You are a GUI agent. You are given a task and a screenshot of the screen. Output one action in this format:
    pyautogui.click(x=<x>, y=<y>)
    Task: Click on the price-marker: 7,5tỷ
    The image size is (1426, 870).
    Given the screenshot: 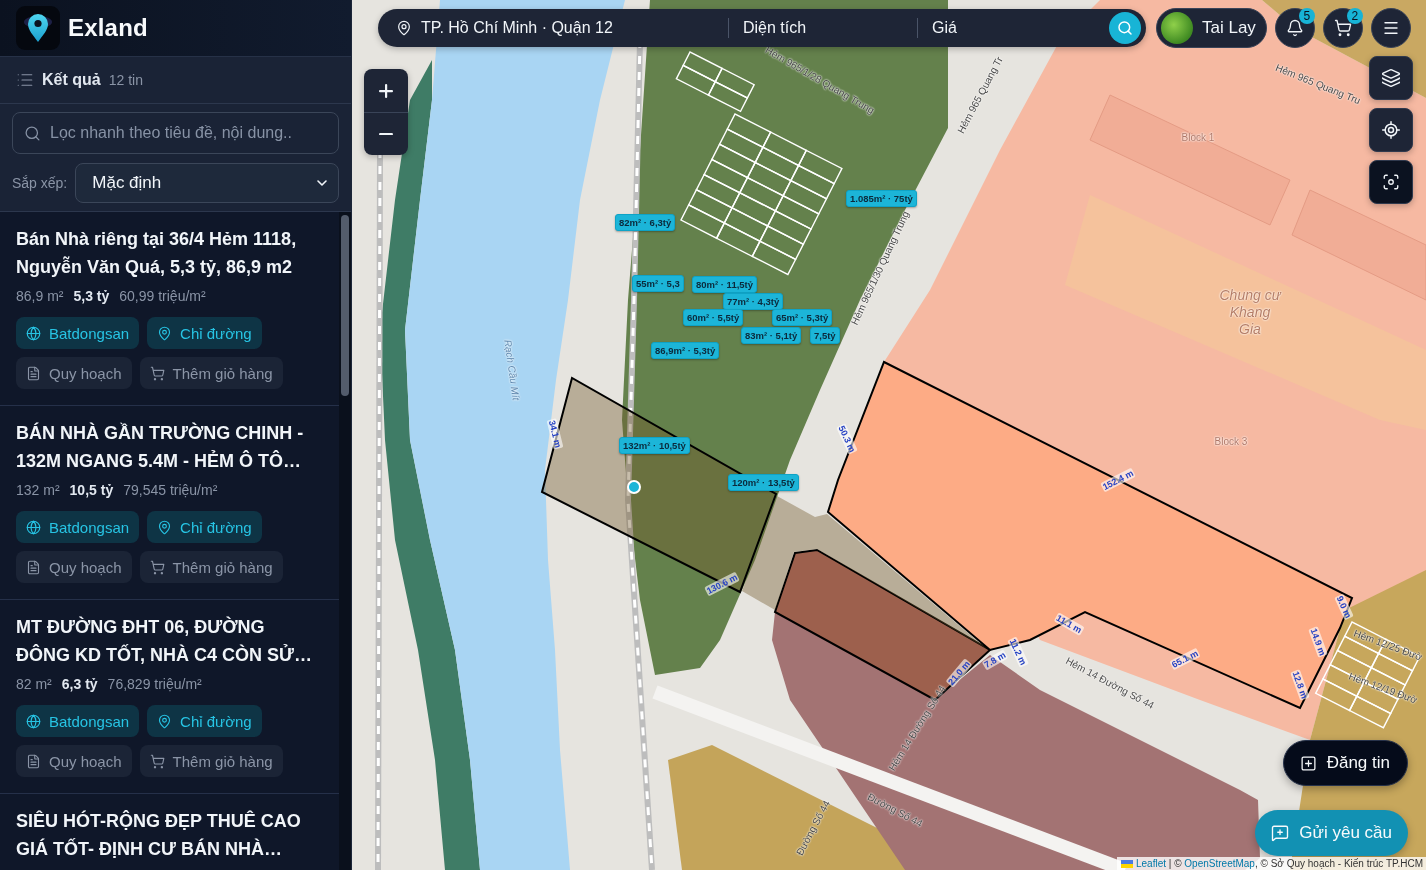 What is the action you would take?
    pyautogui.click(x=825, y=335)
    